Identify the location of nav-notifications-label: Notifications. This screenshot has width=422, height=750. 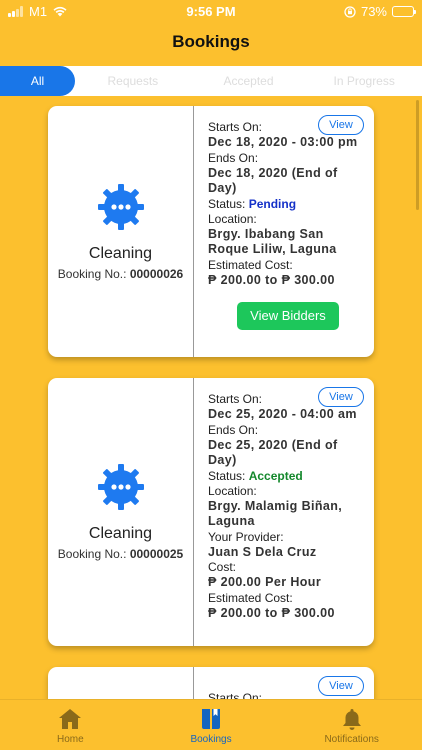
(351, 739).